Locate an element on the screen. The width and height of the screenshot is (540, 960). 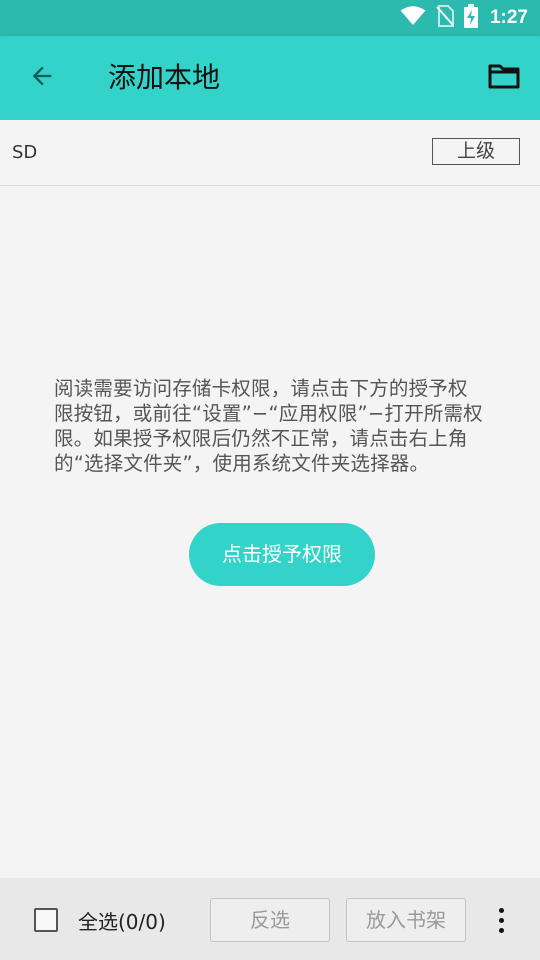
battery-charging-icon is located at coordinates (470, 18).